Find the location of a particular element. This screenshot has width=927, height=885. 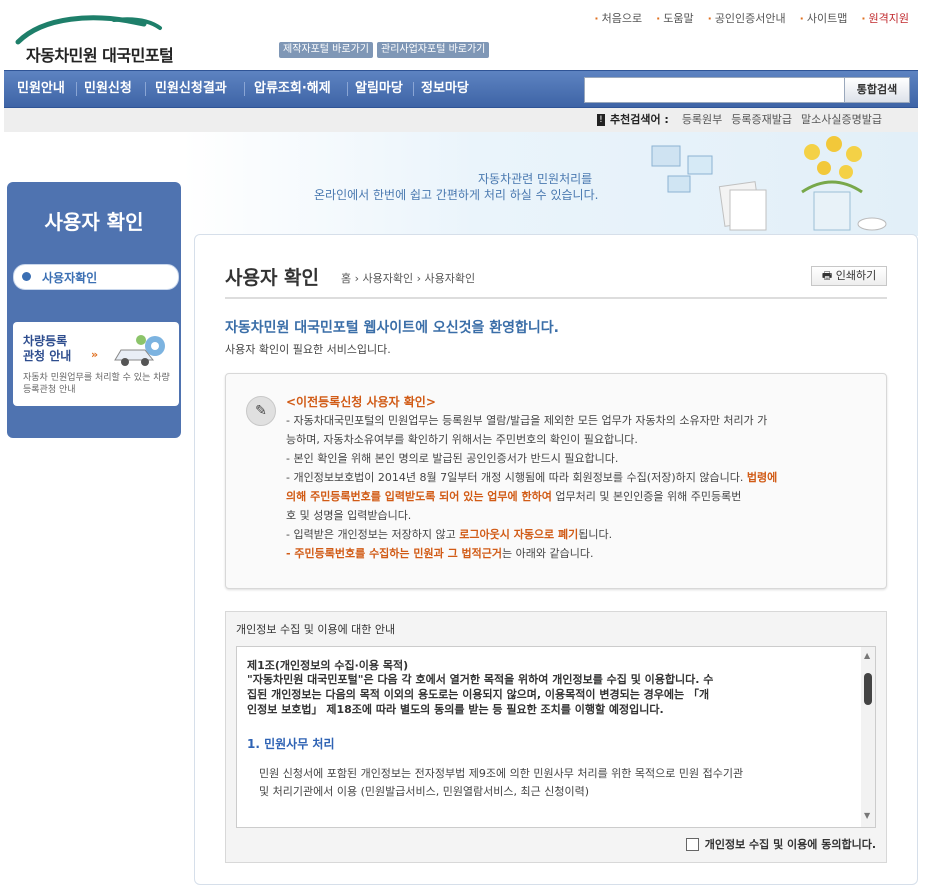

nav-civil-guide: 민원안내 is located at coordinates (41, 89).